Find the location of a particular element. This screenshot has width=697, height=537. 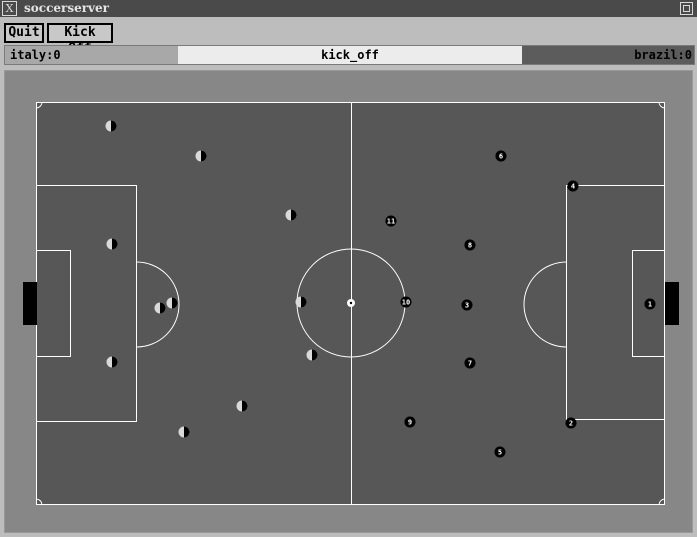

right-team-score: brazil:0 is located at coordinates (608, 55).